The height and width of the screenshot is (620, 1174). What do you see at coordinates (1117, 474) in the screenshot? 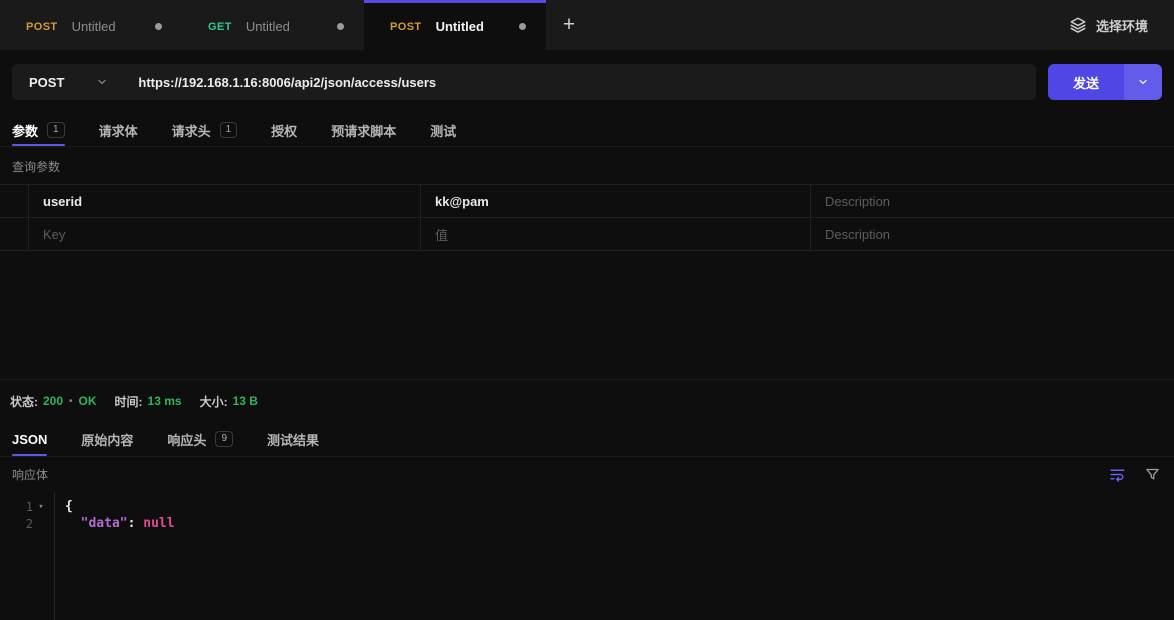
I see `word-wrap-icon` at bounding box center [1117, 474].